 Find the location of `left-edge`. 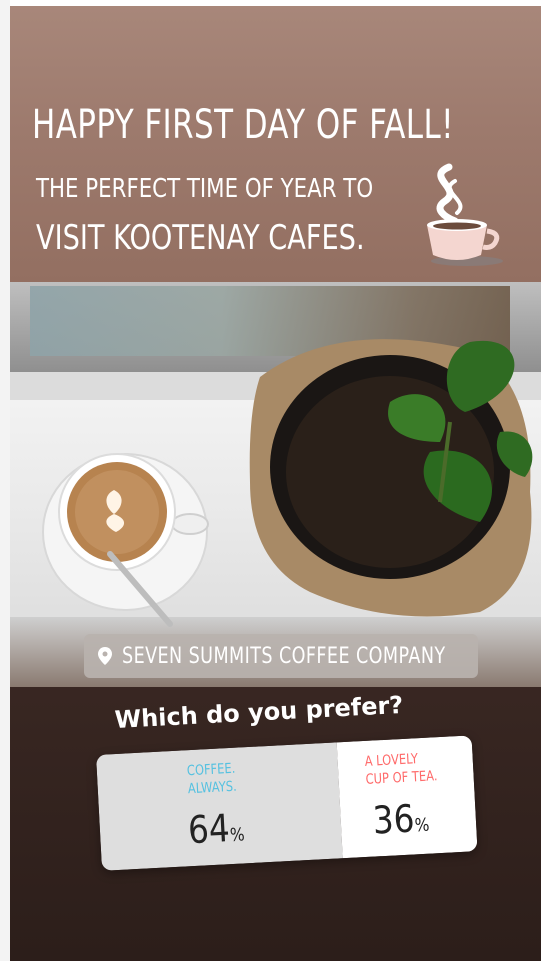

left-edge is located at coordinates (5, 480).